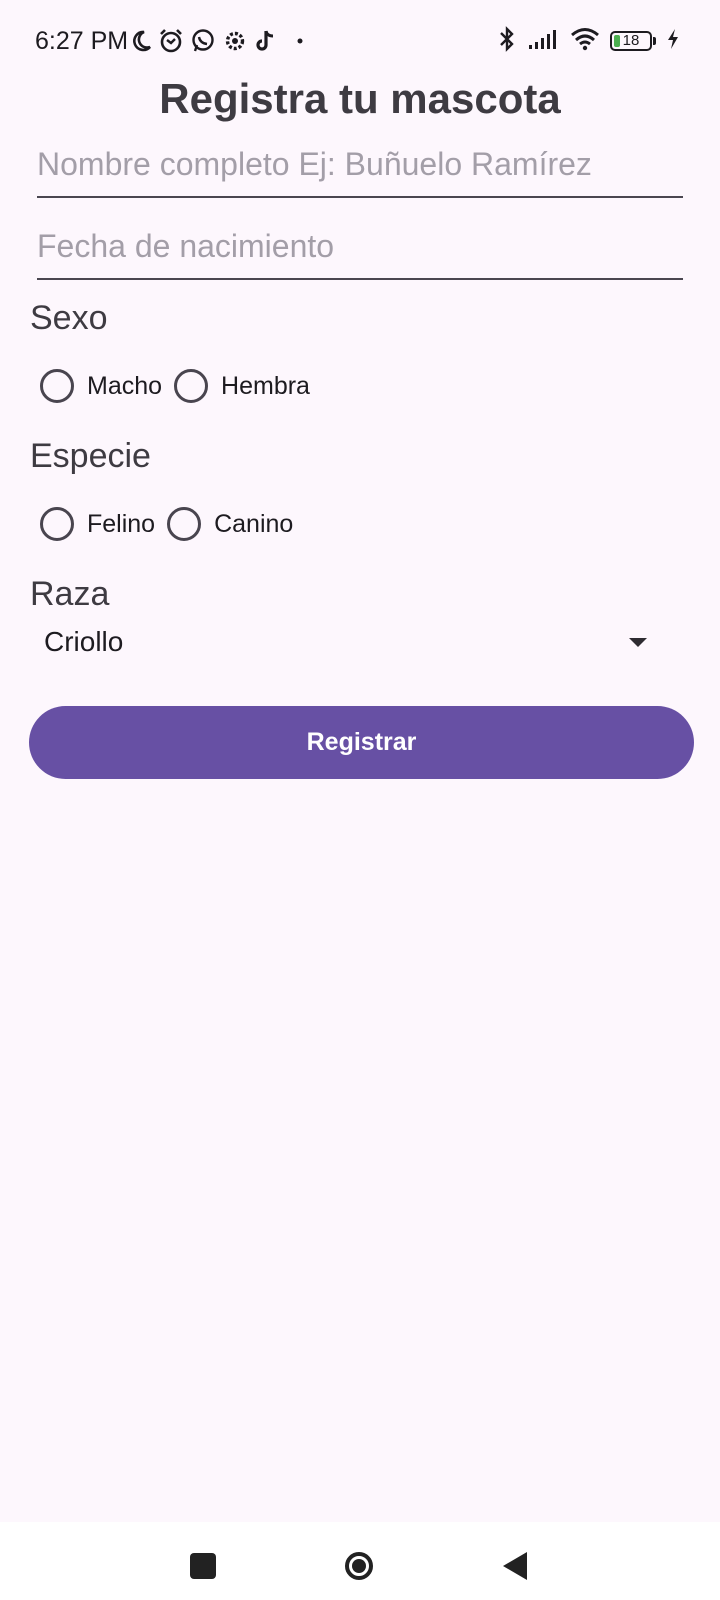 The image size is (720, 1600). Describe the element at coordinates (203, 41) in the screenshot. I see `whatsapp-icon` at that location.